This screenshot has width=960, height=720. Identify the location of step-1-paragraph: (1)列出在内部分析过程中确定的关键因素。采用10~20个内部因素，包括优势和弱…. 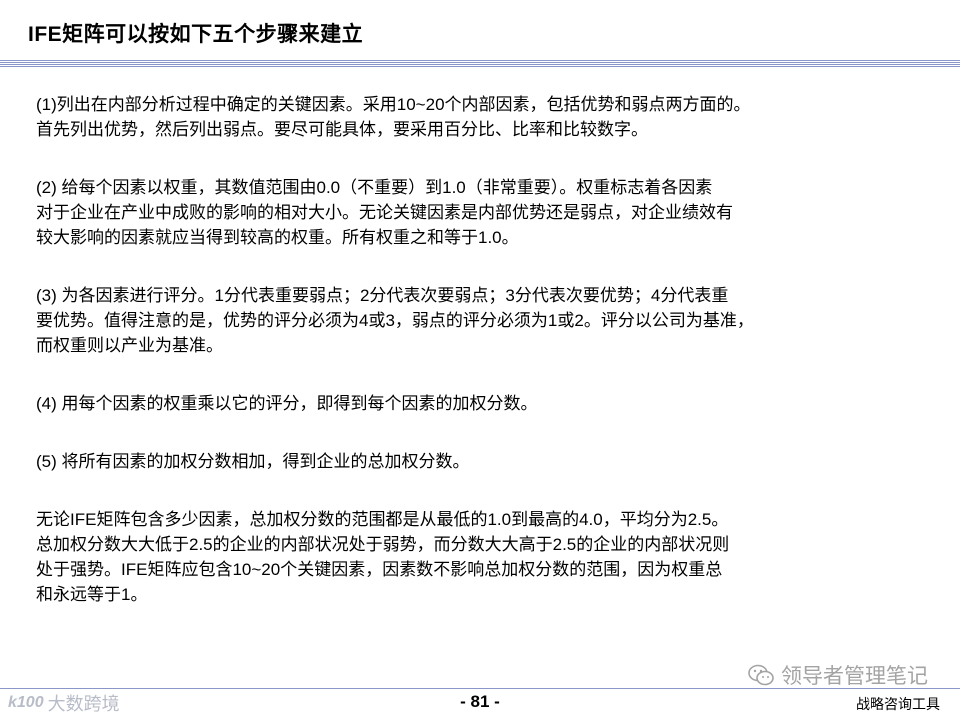
(393, 117).